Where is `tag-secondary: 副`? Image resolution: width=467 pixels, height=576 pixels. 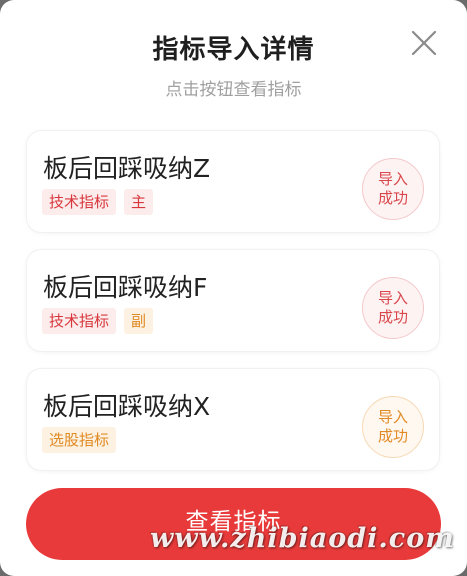 tag-secondary: 副 is located at coordinates (139, 321).